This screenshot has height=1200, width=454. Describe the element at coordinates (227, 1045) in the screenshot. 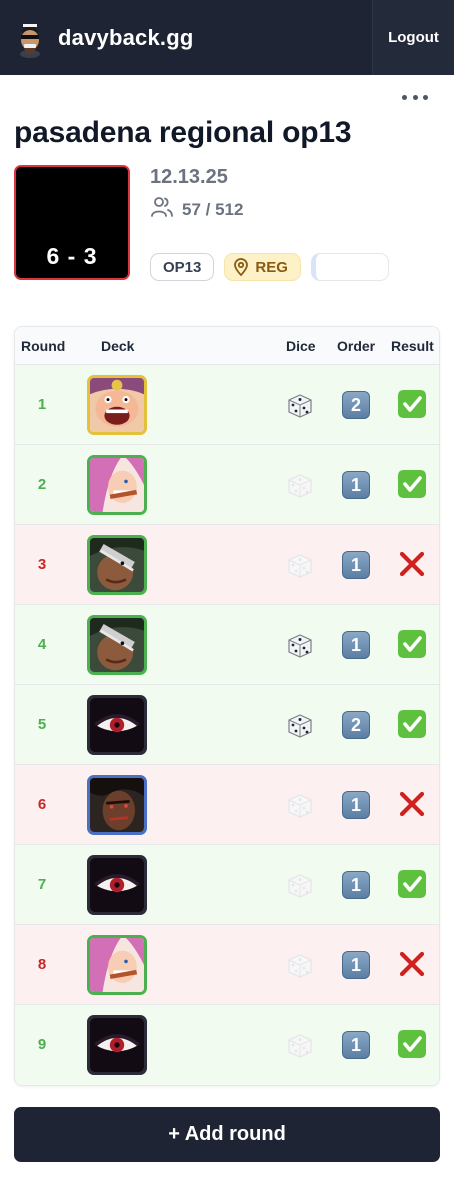

I see `table-row: 91` at that location.